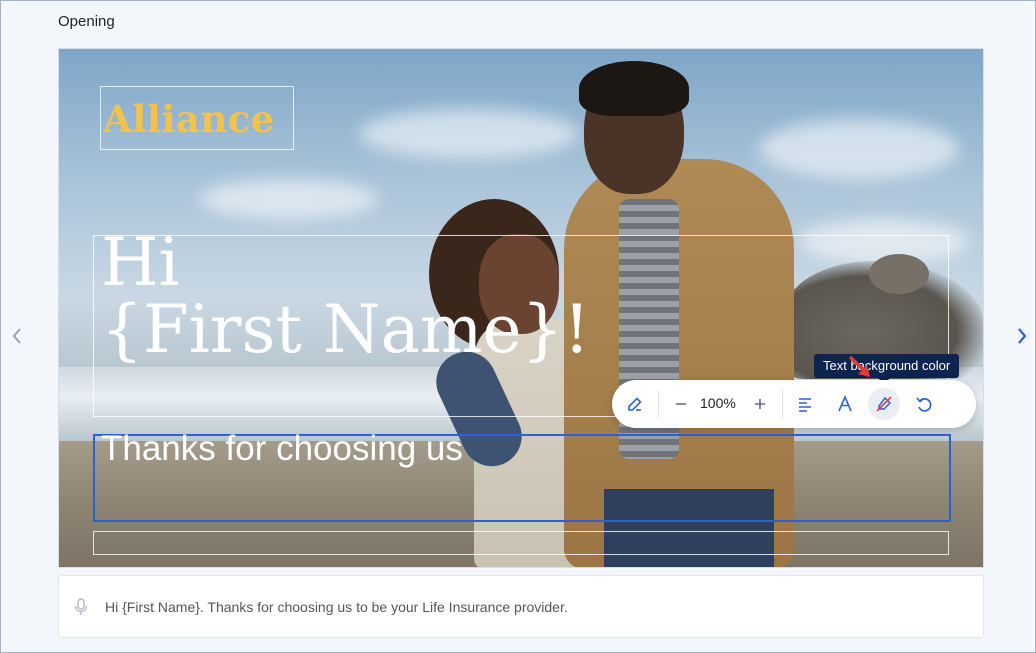 The width and height of the screenshot is (1036, 653). What do you see at coordinates (635, 404) in the screenshot?
I see `edit-icon` at bounding box center [635, 404].